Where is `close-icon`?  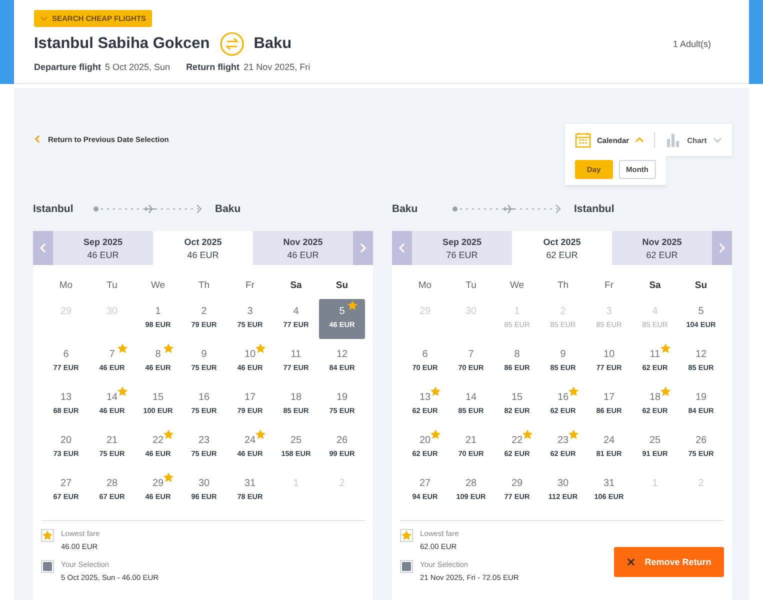 close-icon is located at coordinates (630, 562).